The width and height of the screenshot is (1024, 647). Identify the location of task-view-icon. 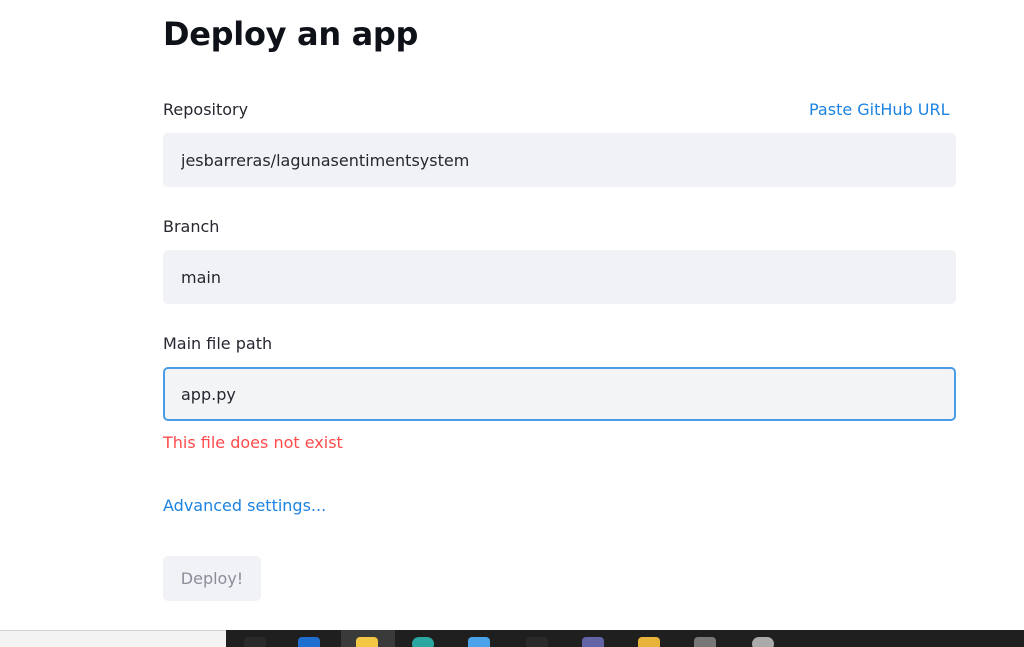
(255, 642).